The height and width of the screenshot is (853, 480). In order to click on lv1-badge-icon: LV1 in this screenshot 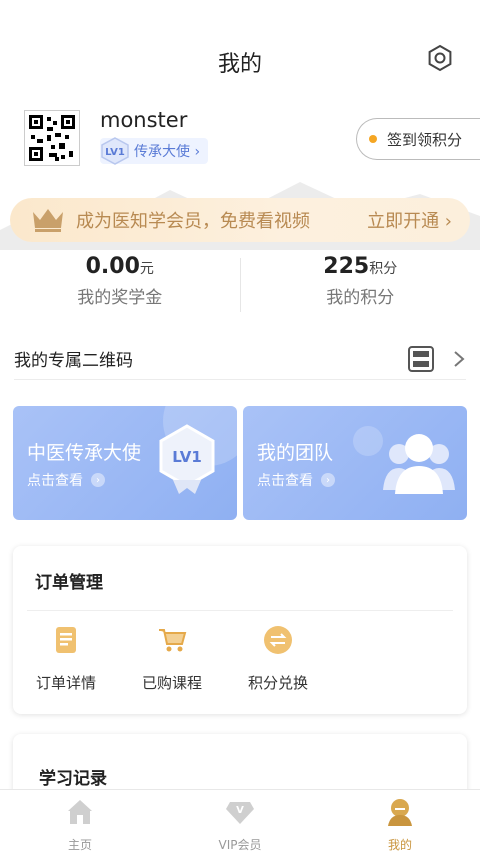, I will do `click(187, 459)`.